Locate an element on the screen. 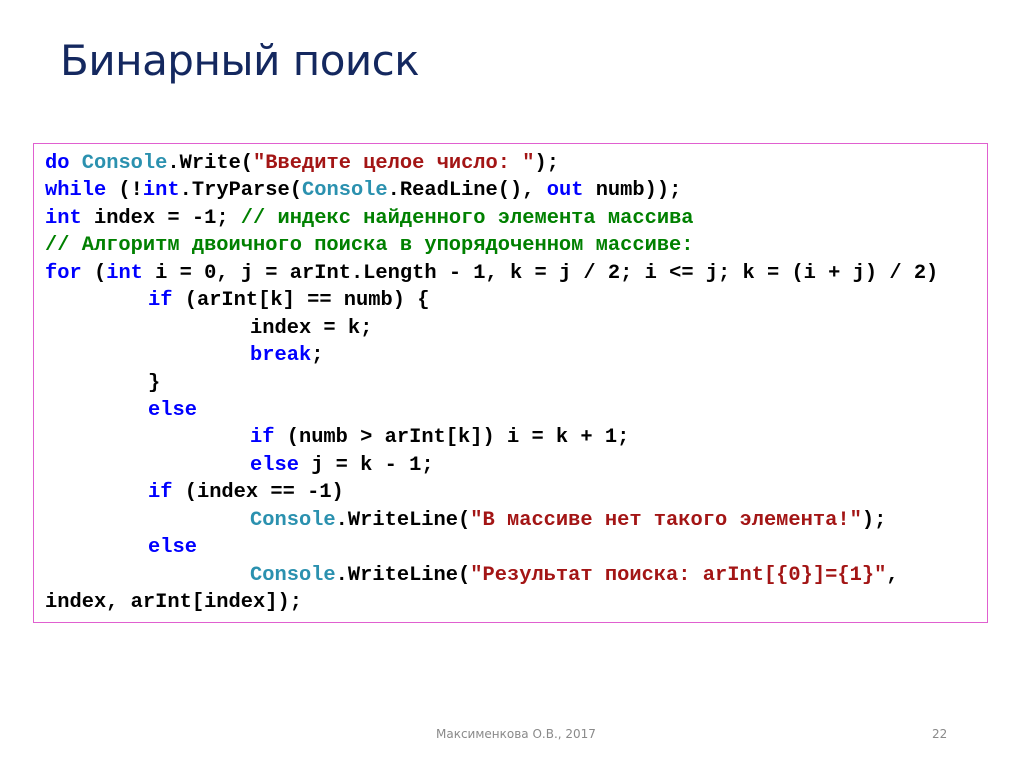 This screenshot has height=767, width=1024. code-text: j = k - 1; is located at coordinates (366, 465).